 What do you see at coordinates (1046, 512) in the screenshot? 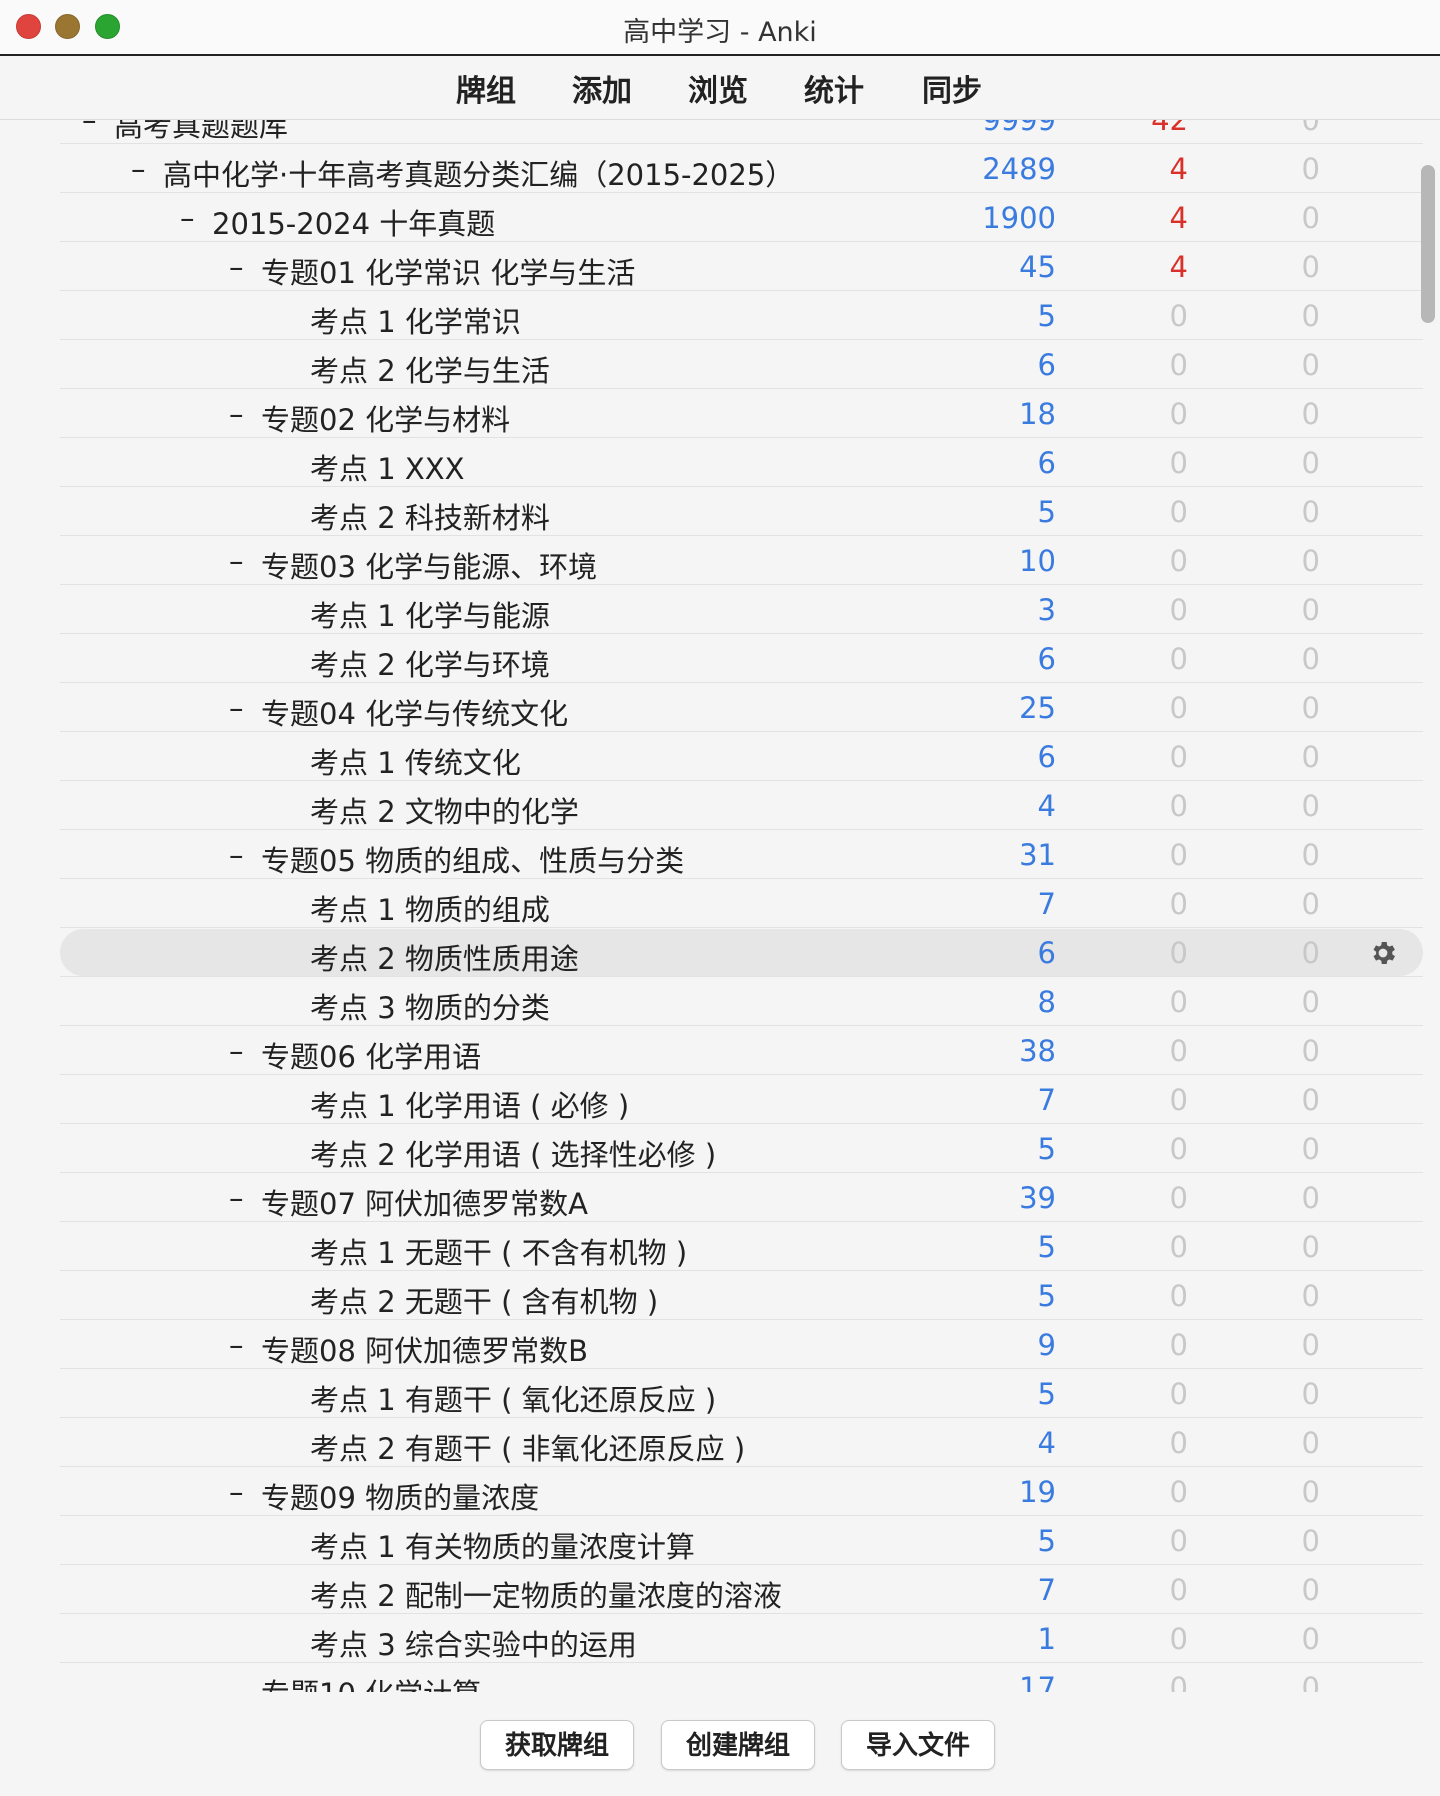
I see `new-count: 5` at bounding box center [1046, 512].